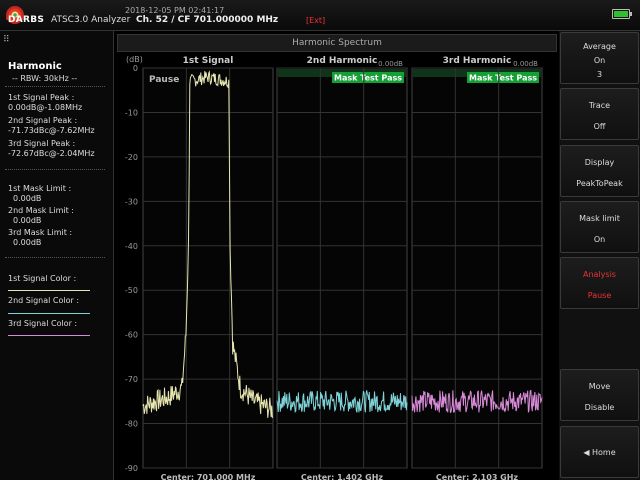 This screenshot has height=480, width=640. I want to click on rbw-label: -- RBW: 30kHz --, so click(45, 78).